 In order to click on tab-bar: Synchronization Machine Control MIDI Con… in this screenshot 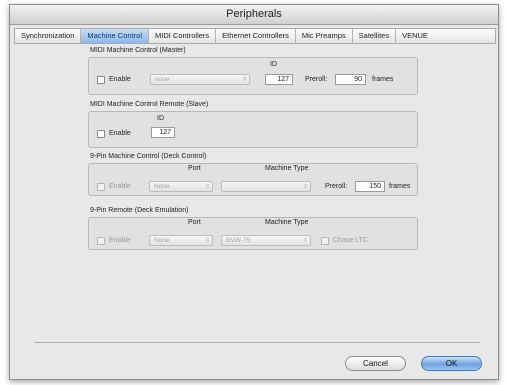, I will do `click(255, 36)`.